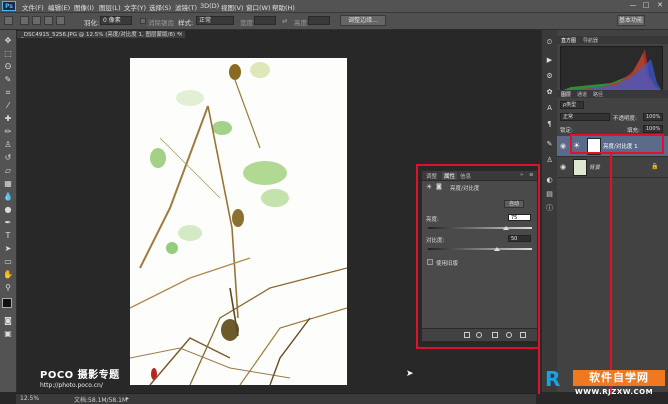  I want to click on layer-name: 背景, so click(594, 167).